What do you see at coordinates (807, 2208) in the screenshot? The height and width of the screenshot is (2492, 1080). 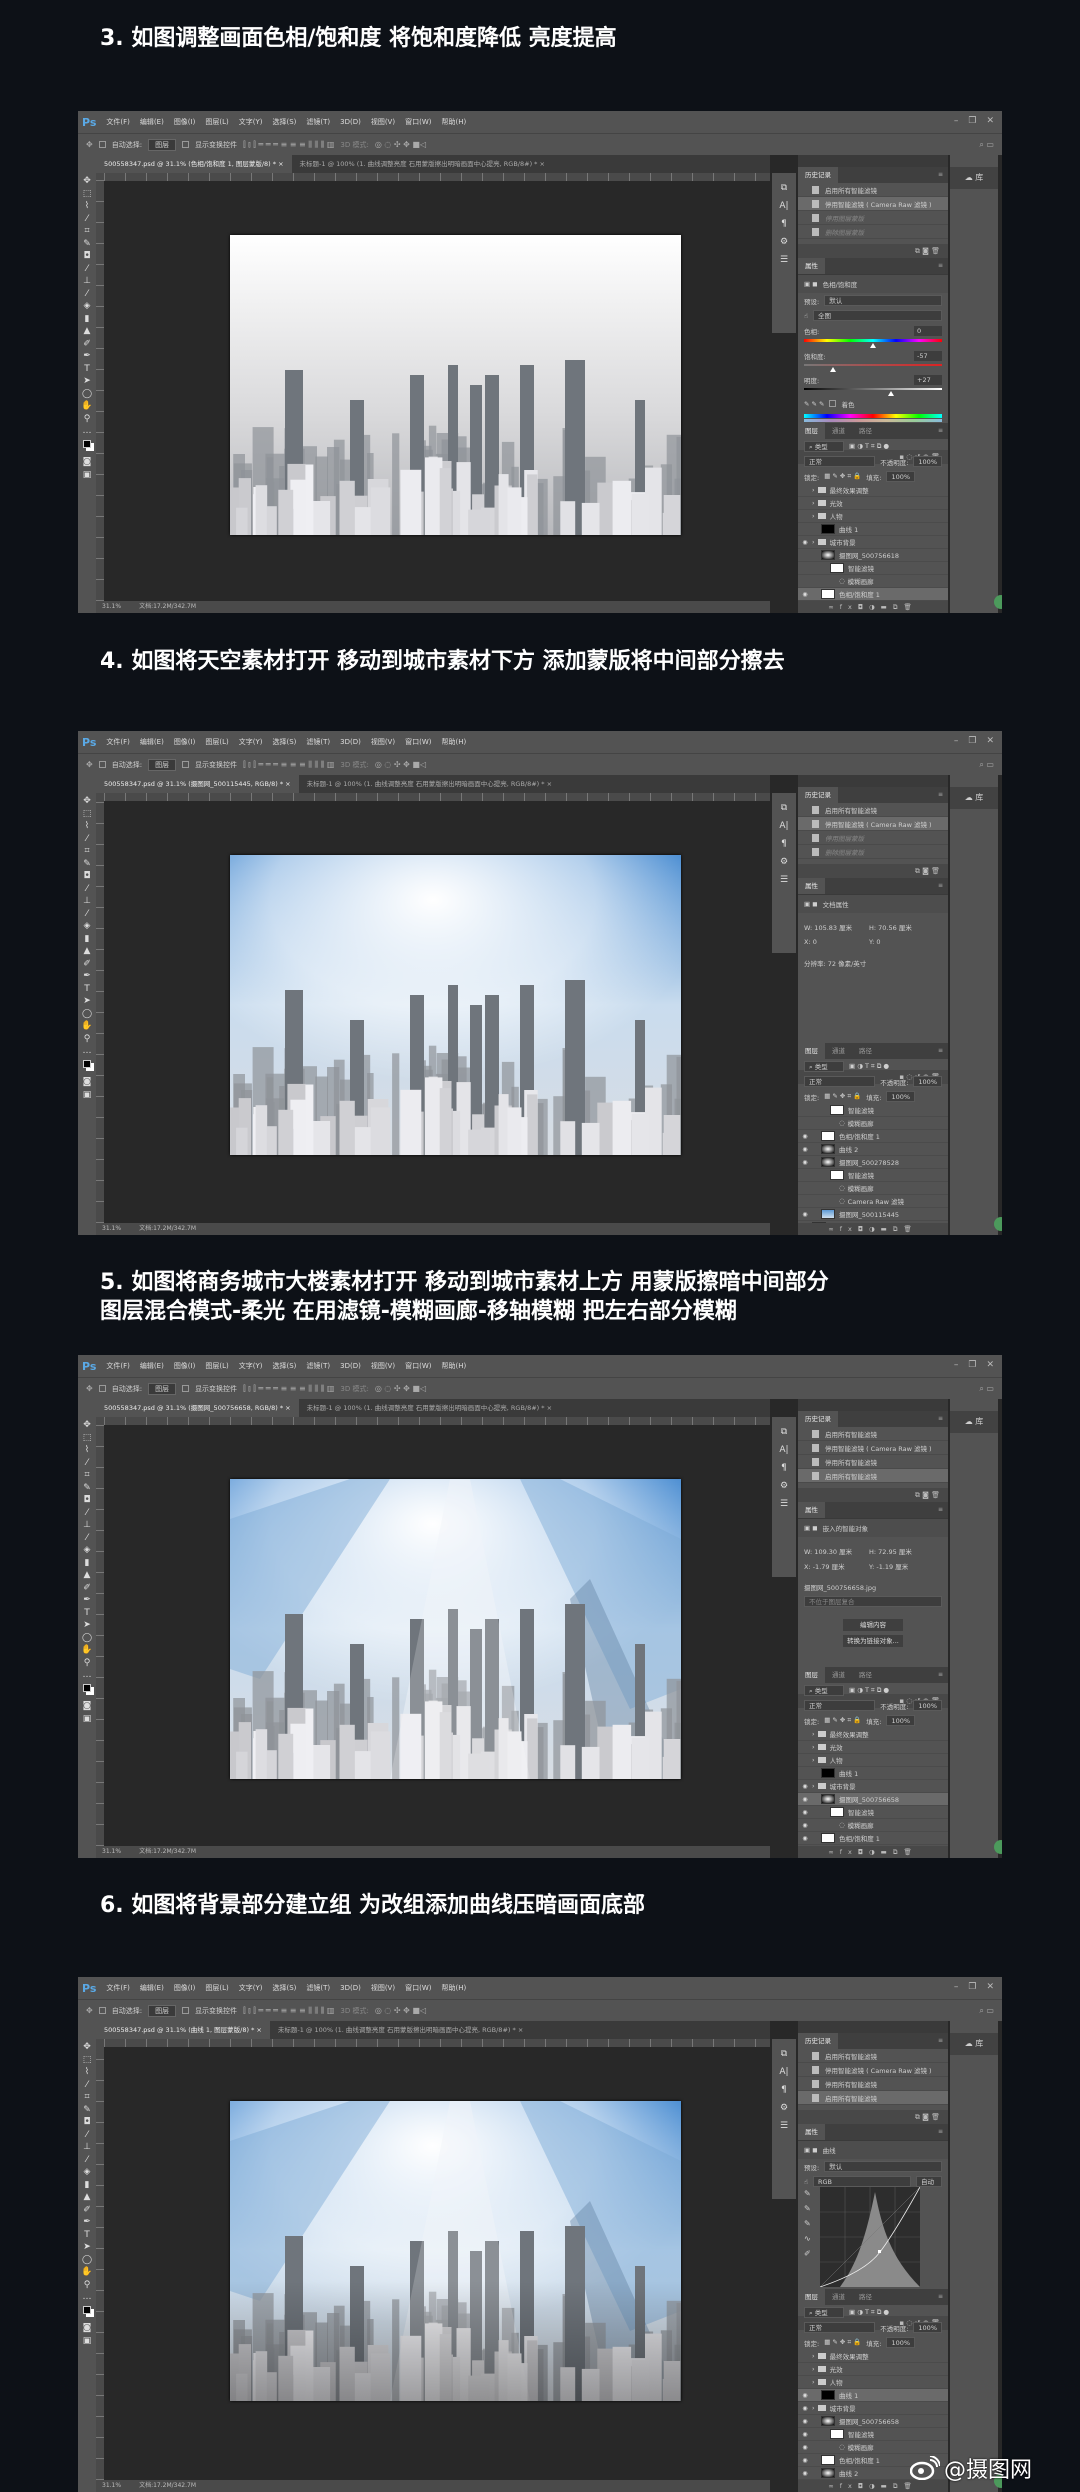 I see `gray-point-eyedropper-icon: ✎` at bounding box center [807, 2208].